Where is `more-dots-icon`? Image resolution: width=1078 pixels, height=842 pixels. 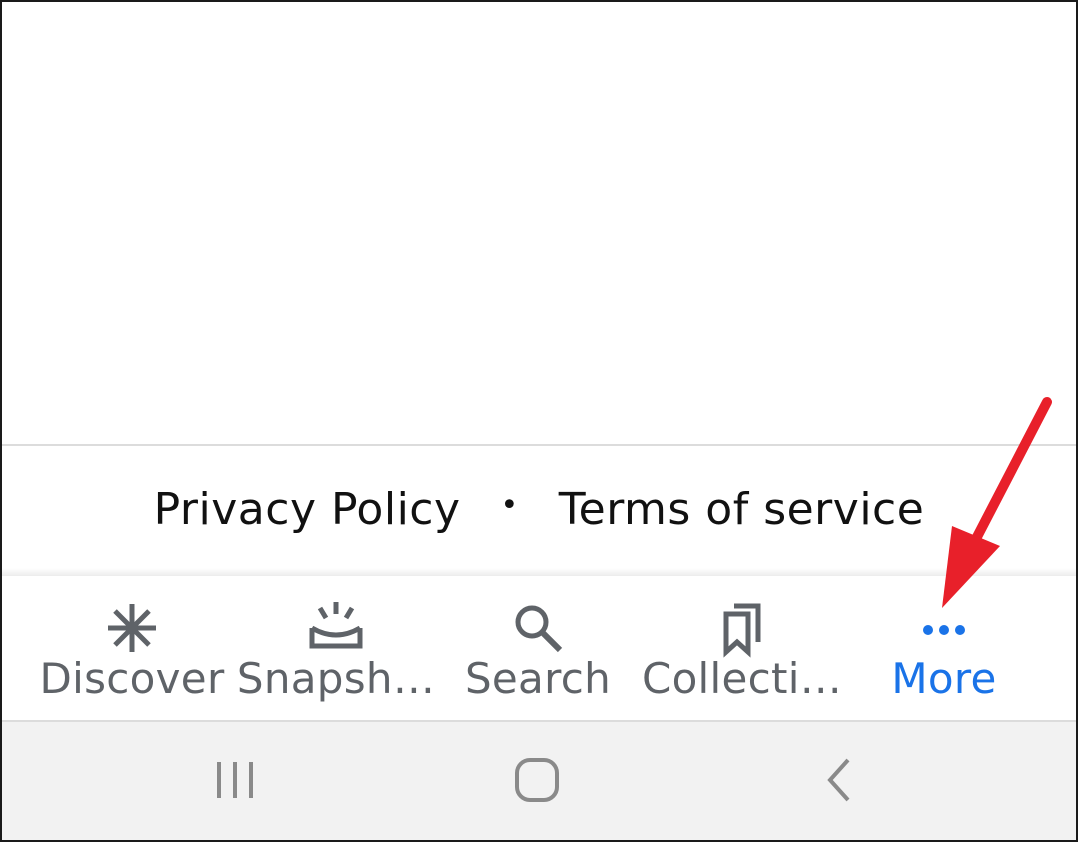 more-dots-icon is located at coordinates (944, 628).